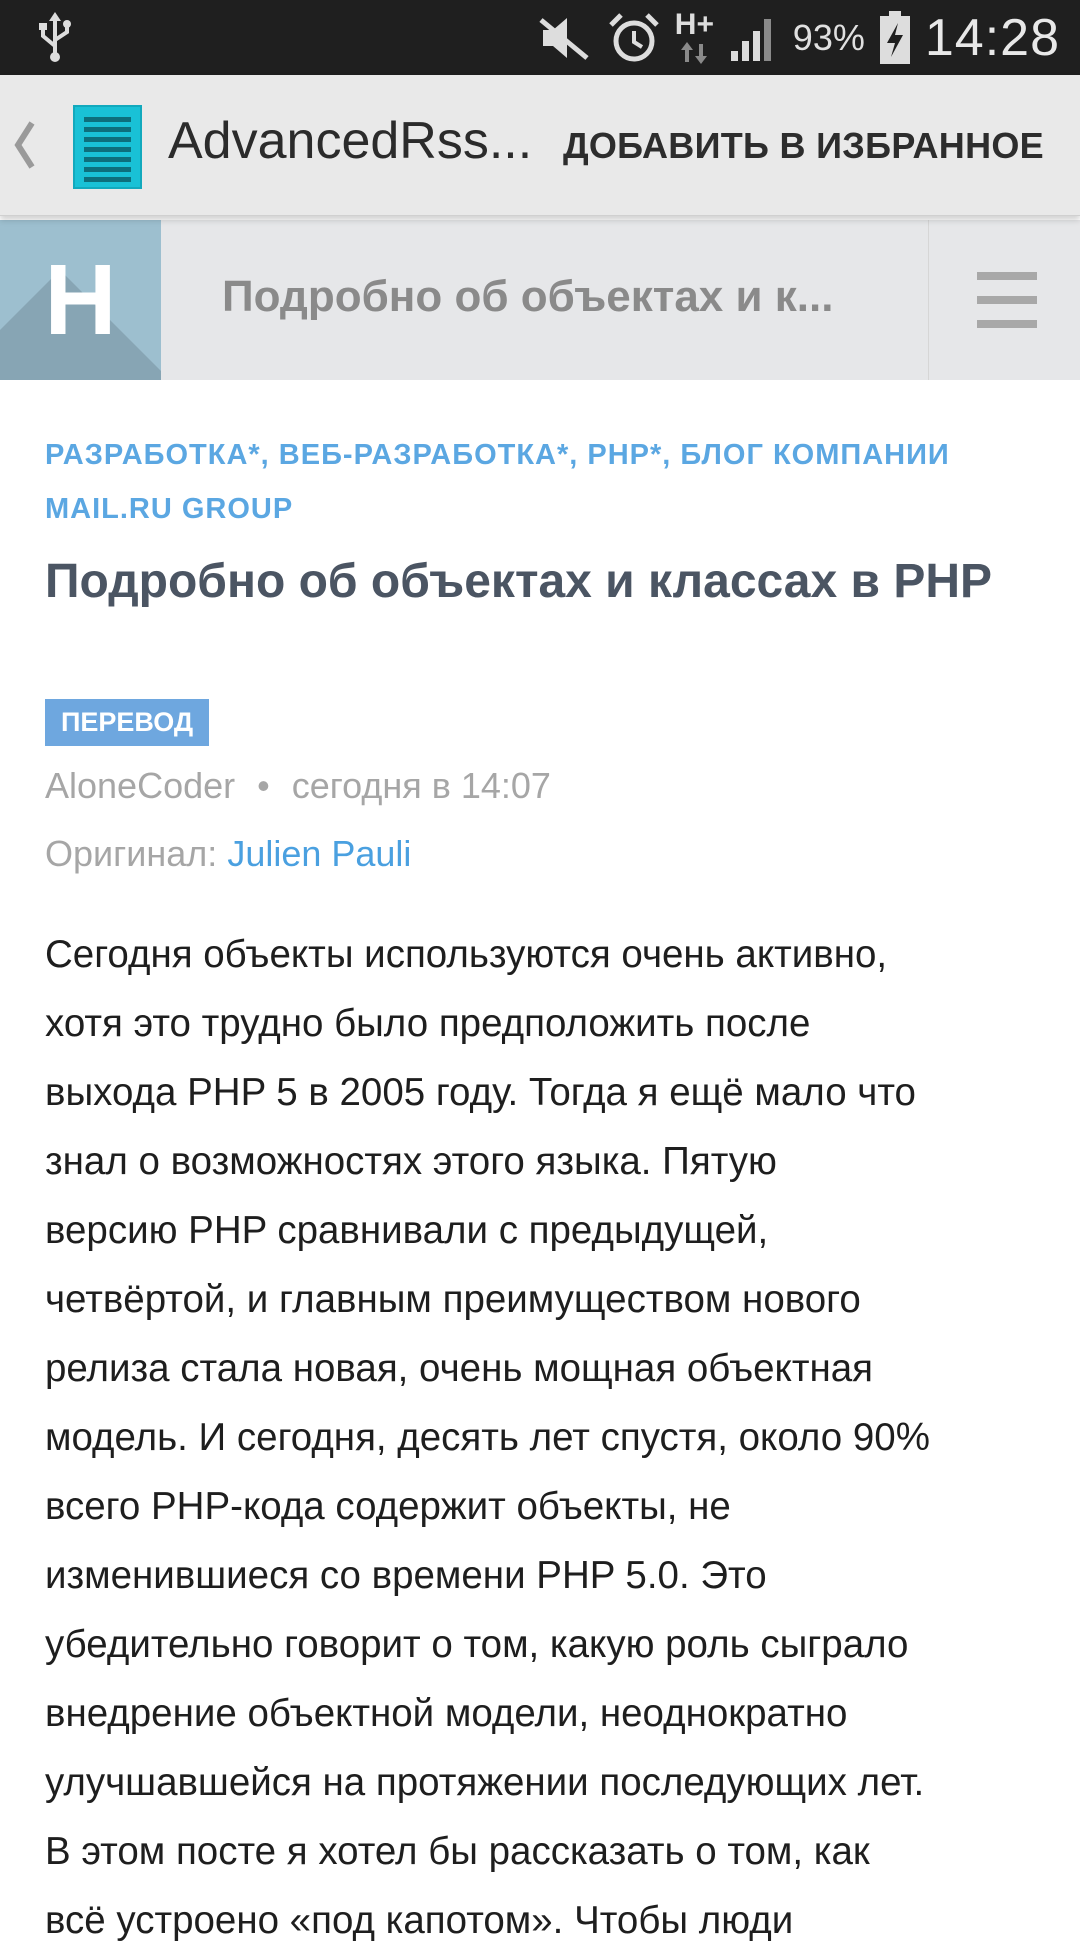 This screenshot has width=1080, height=1955. What do you see at coordinates (634, 36) in the screenshot?
I see `alarm-icon` at bounding box center [634, 36].